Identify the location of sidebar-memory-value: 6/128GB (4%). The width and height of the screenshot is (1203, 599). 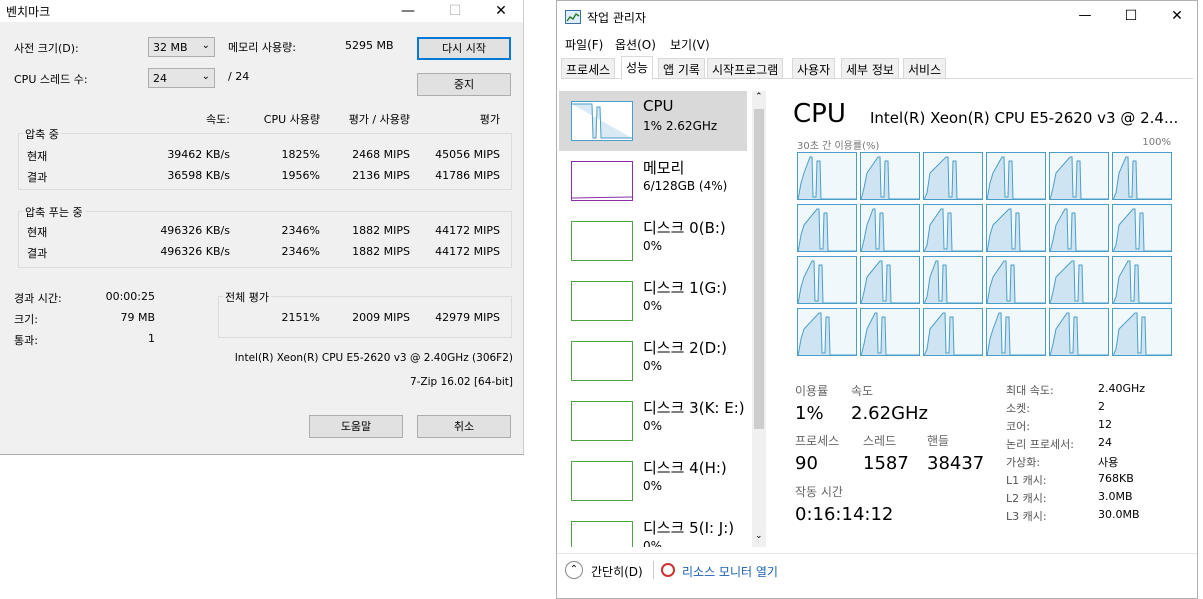
(685, 186).